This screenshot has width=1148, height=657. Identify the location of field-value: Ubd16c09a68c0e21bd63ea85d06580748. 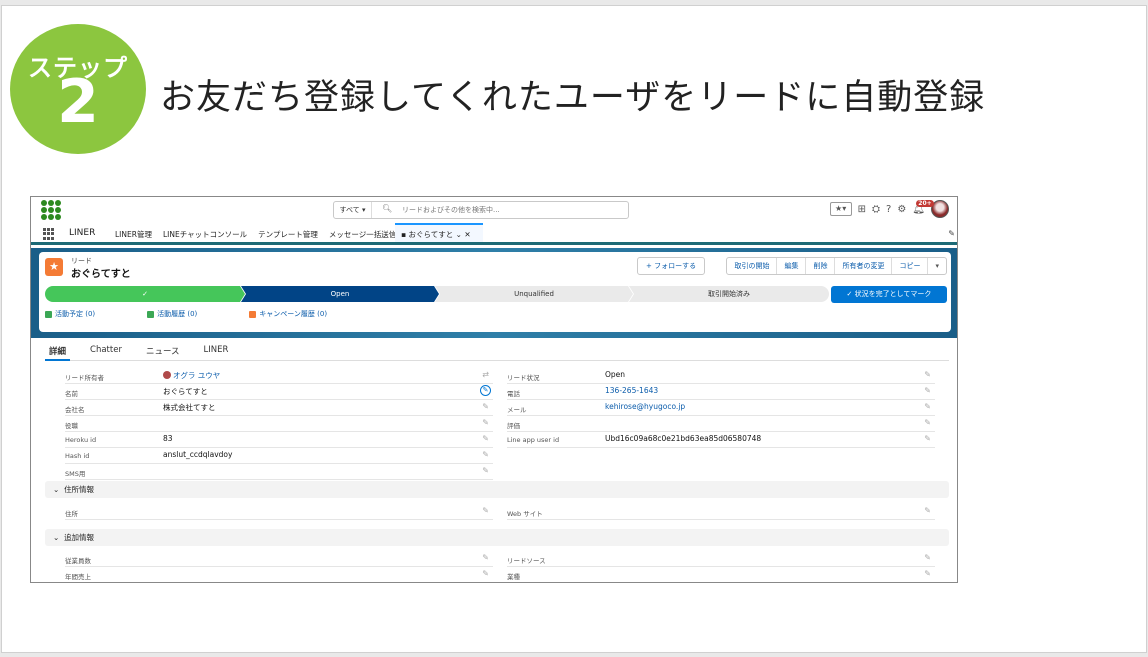
(683, 438).